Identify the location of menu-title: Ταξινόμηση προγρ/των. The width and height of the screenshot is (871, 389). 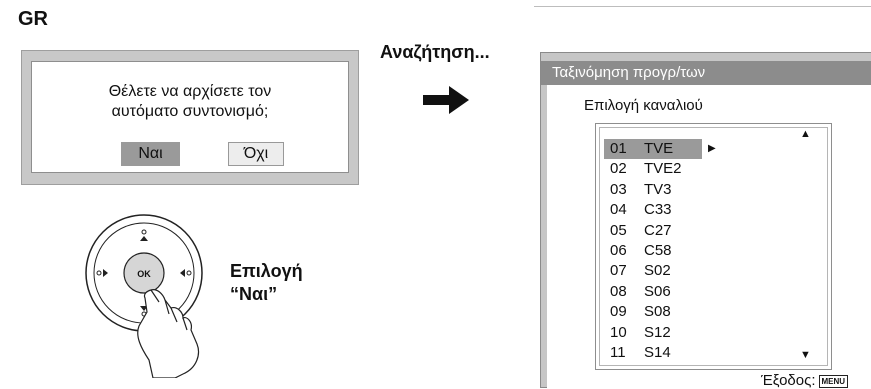
(706, 73).